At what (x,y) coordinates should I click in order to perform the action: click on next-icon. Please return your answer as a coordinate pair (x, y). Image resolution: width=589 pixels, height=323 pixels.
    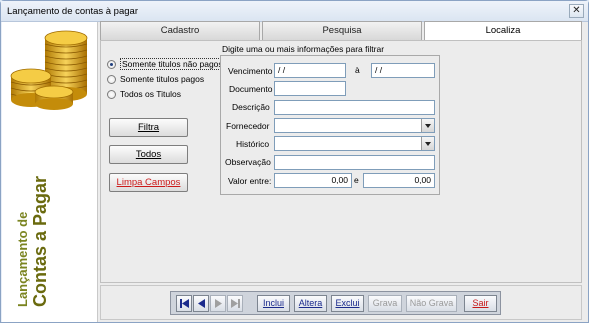
    Looking at the image, I should click on (218, 303).